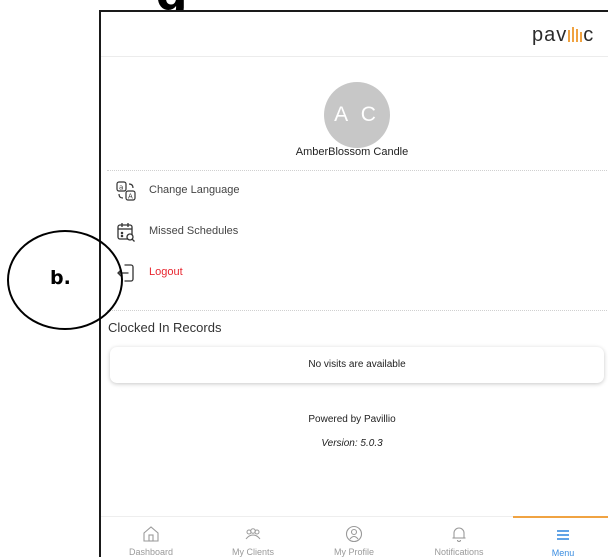  Describe the element at coordinates (352, 443) in the screenshot. I see `version-text: Version: 5.0.3` at that location.